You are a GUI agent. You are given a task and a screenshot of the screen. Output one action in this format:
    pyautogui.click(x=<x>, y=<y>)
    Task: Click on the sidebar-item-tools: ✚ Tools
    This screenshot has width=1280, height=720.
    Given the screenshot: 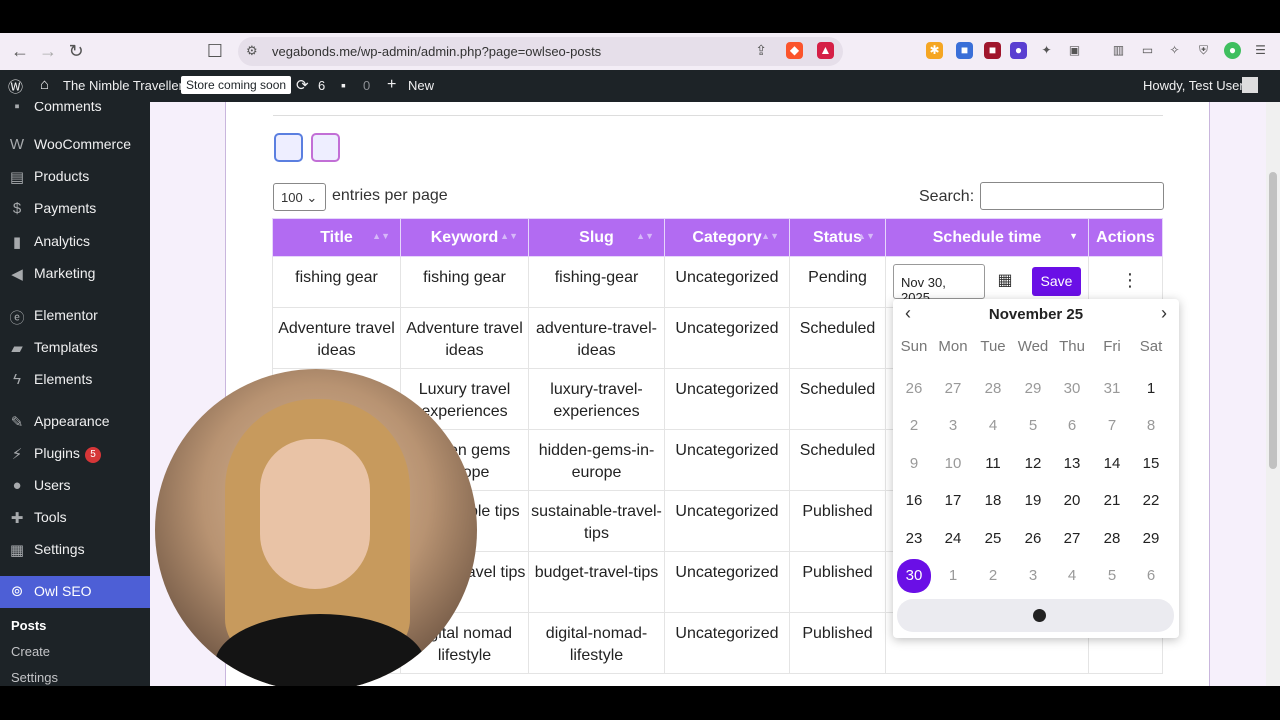 What is the action you would take?
    pyautogui.click(x=75, y=518)
    